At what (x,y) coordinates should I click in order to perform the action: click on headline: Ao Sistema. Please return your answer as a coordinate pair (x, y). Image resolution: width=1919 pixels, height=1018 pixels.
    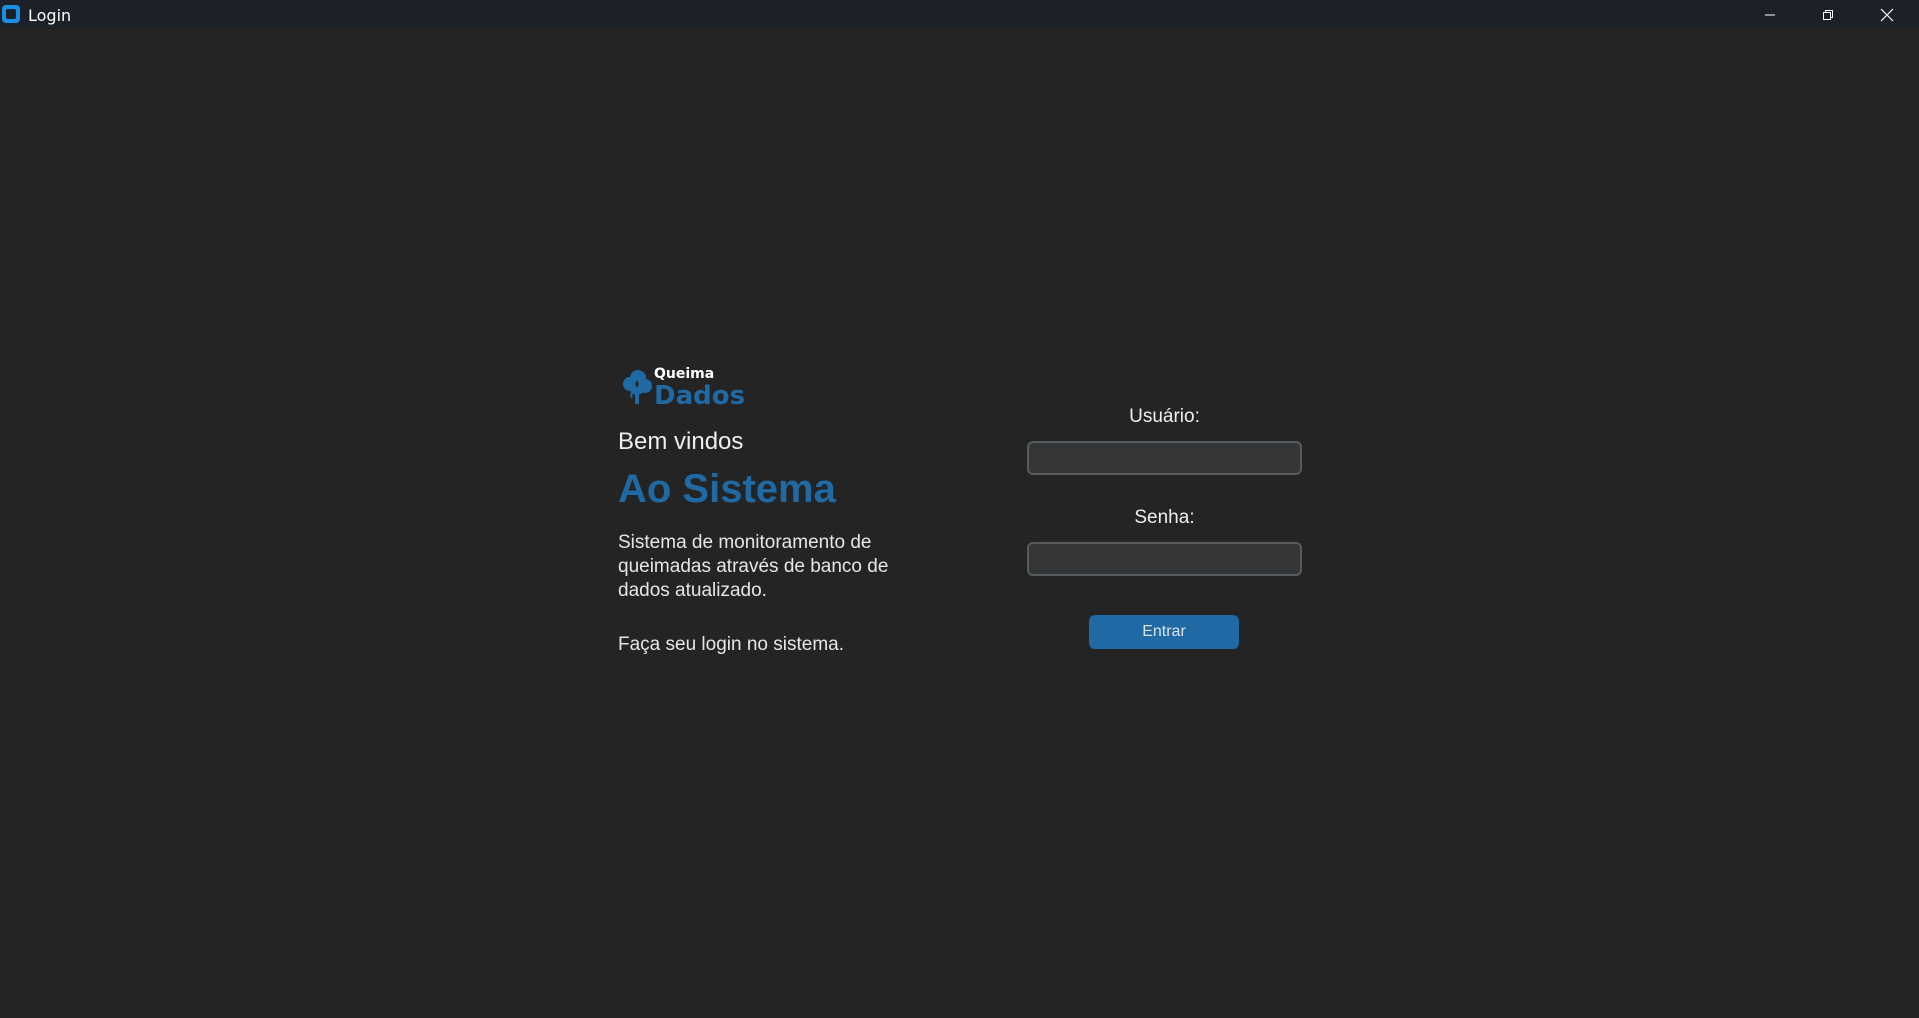
    Looking at the image, I should click on (727, 489).